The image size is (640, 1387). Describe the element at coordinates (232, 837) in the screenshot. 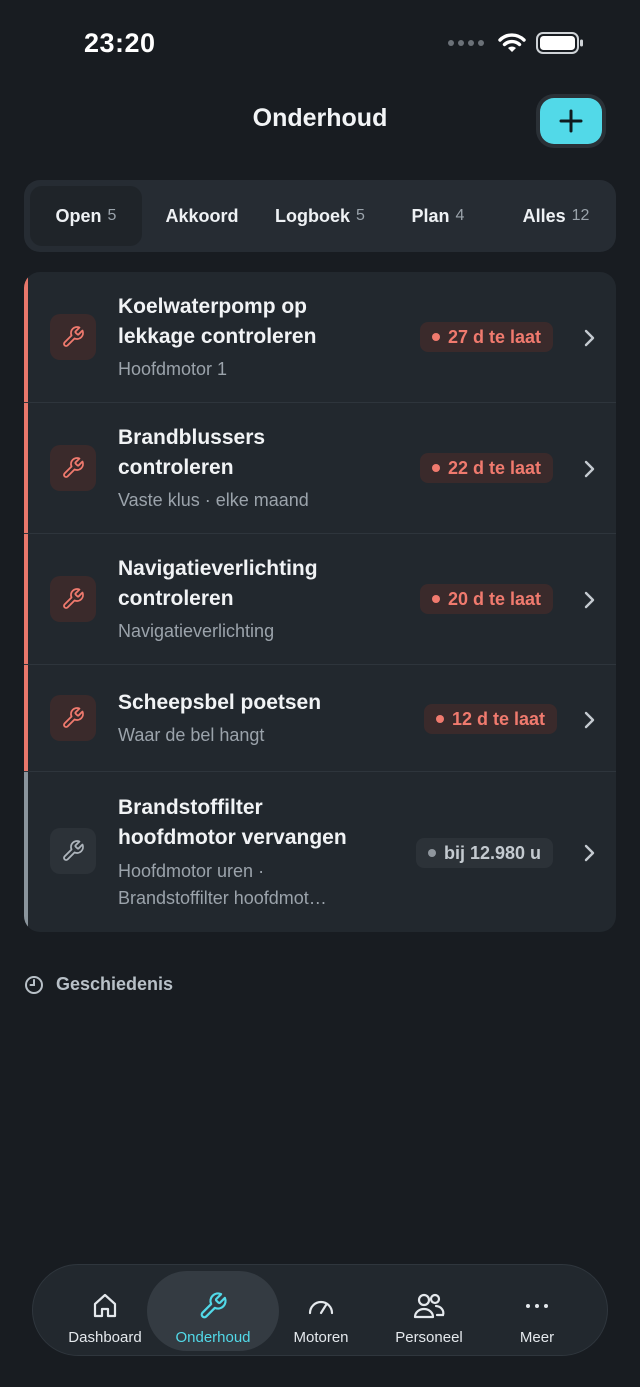

I see `task-title-line: hoofdmotor vervangen` at that location.